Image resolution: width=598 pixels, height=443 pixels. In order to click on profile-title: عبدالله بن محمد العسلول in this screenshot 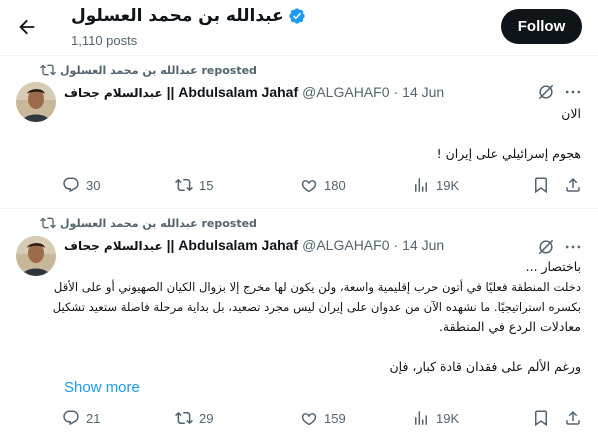, I will do `click(188, 16)`.